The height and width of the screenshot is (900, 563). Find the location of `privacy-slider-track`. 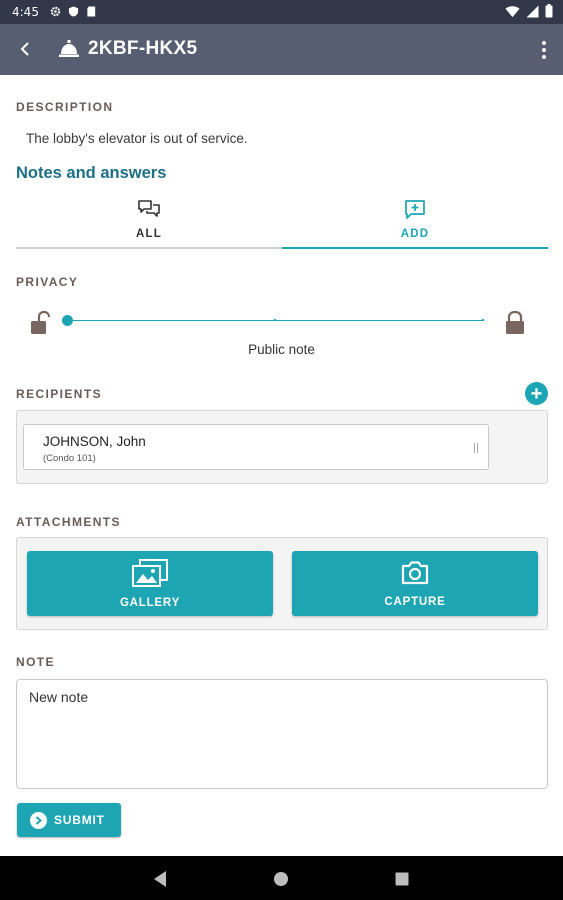

privacy-slider-track is located at coordinates (276, 320).